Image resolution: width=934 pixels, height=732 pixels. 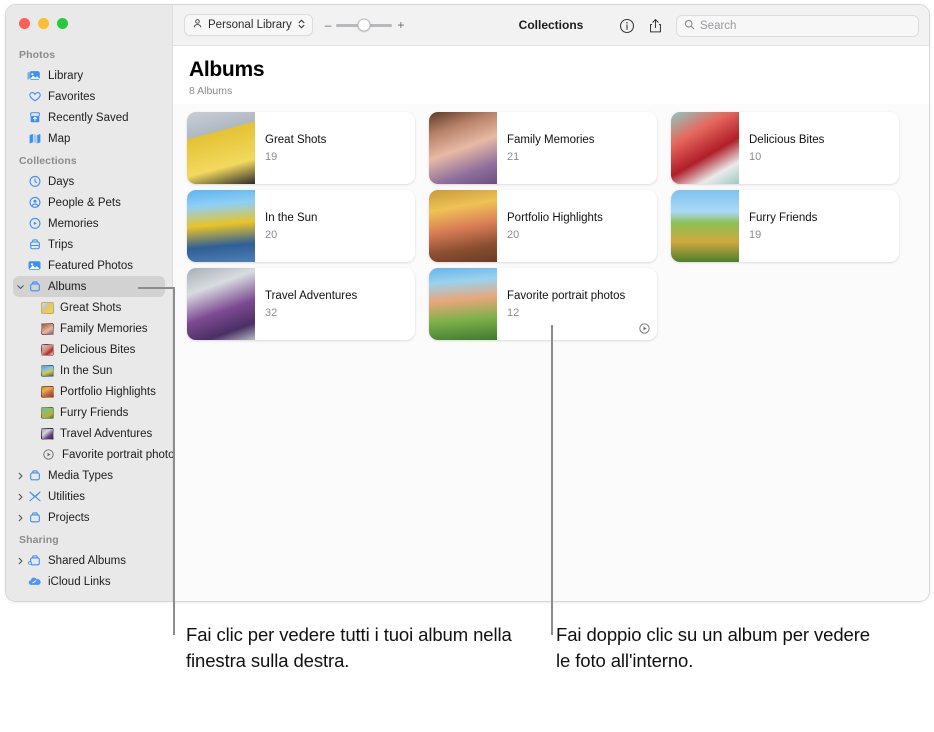 What do you see at coordinates (89, 307) in the screenshot?
I see `sidebar-item-great-shots: Great Shots` at bounding box center [89, 307].